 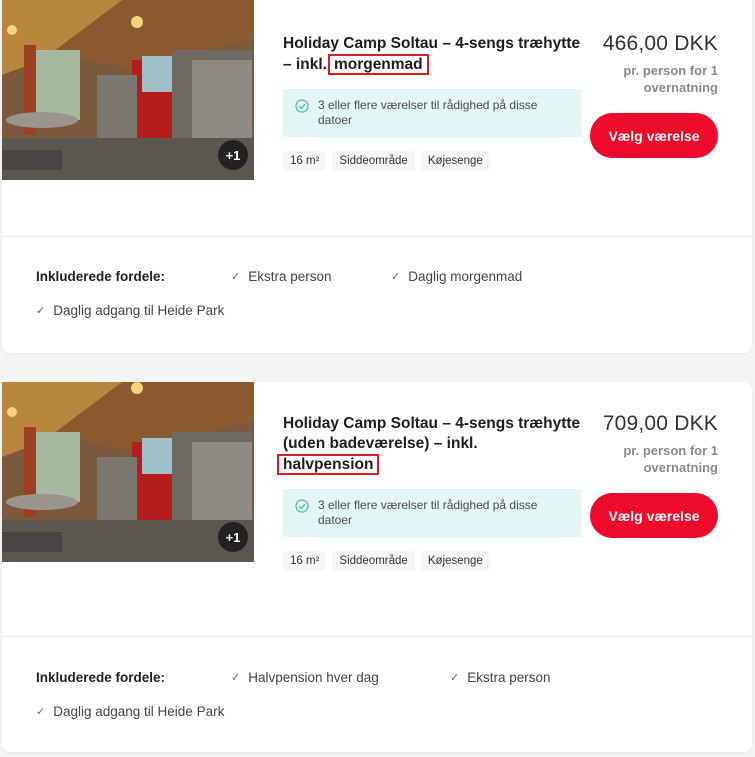 I want to click on price-block: 709,00 DKK pr. person for 1 overnatning, so click(x=638, y=444).